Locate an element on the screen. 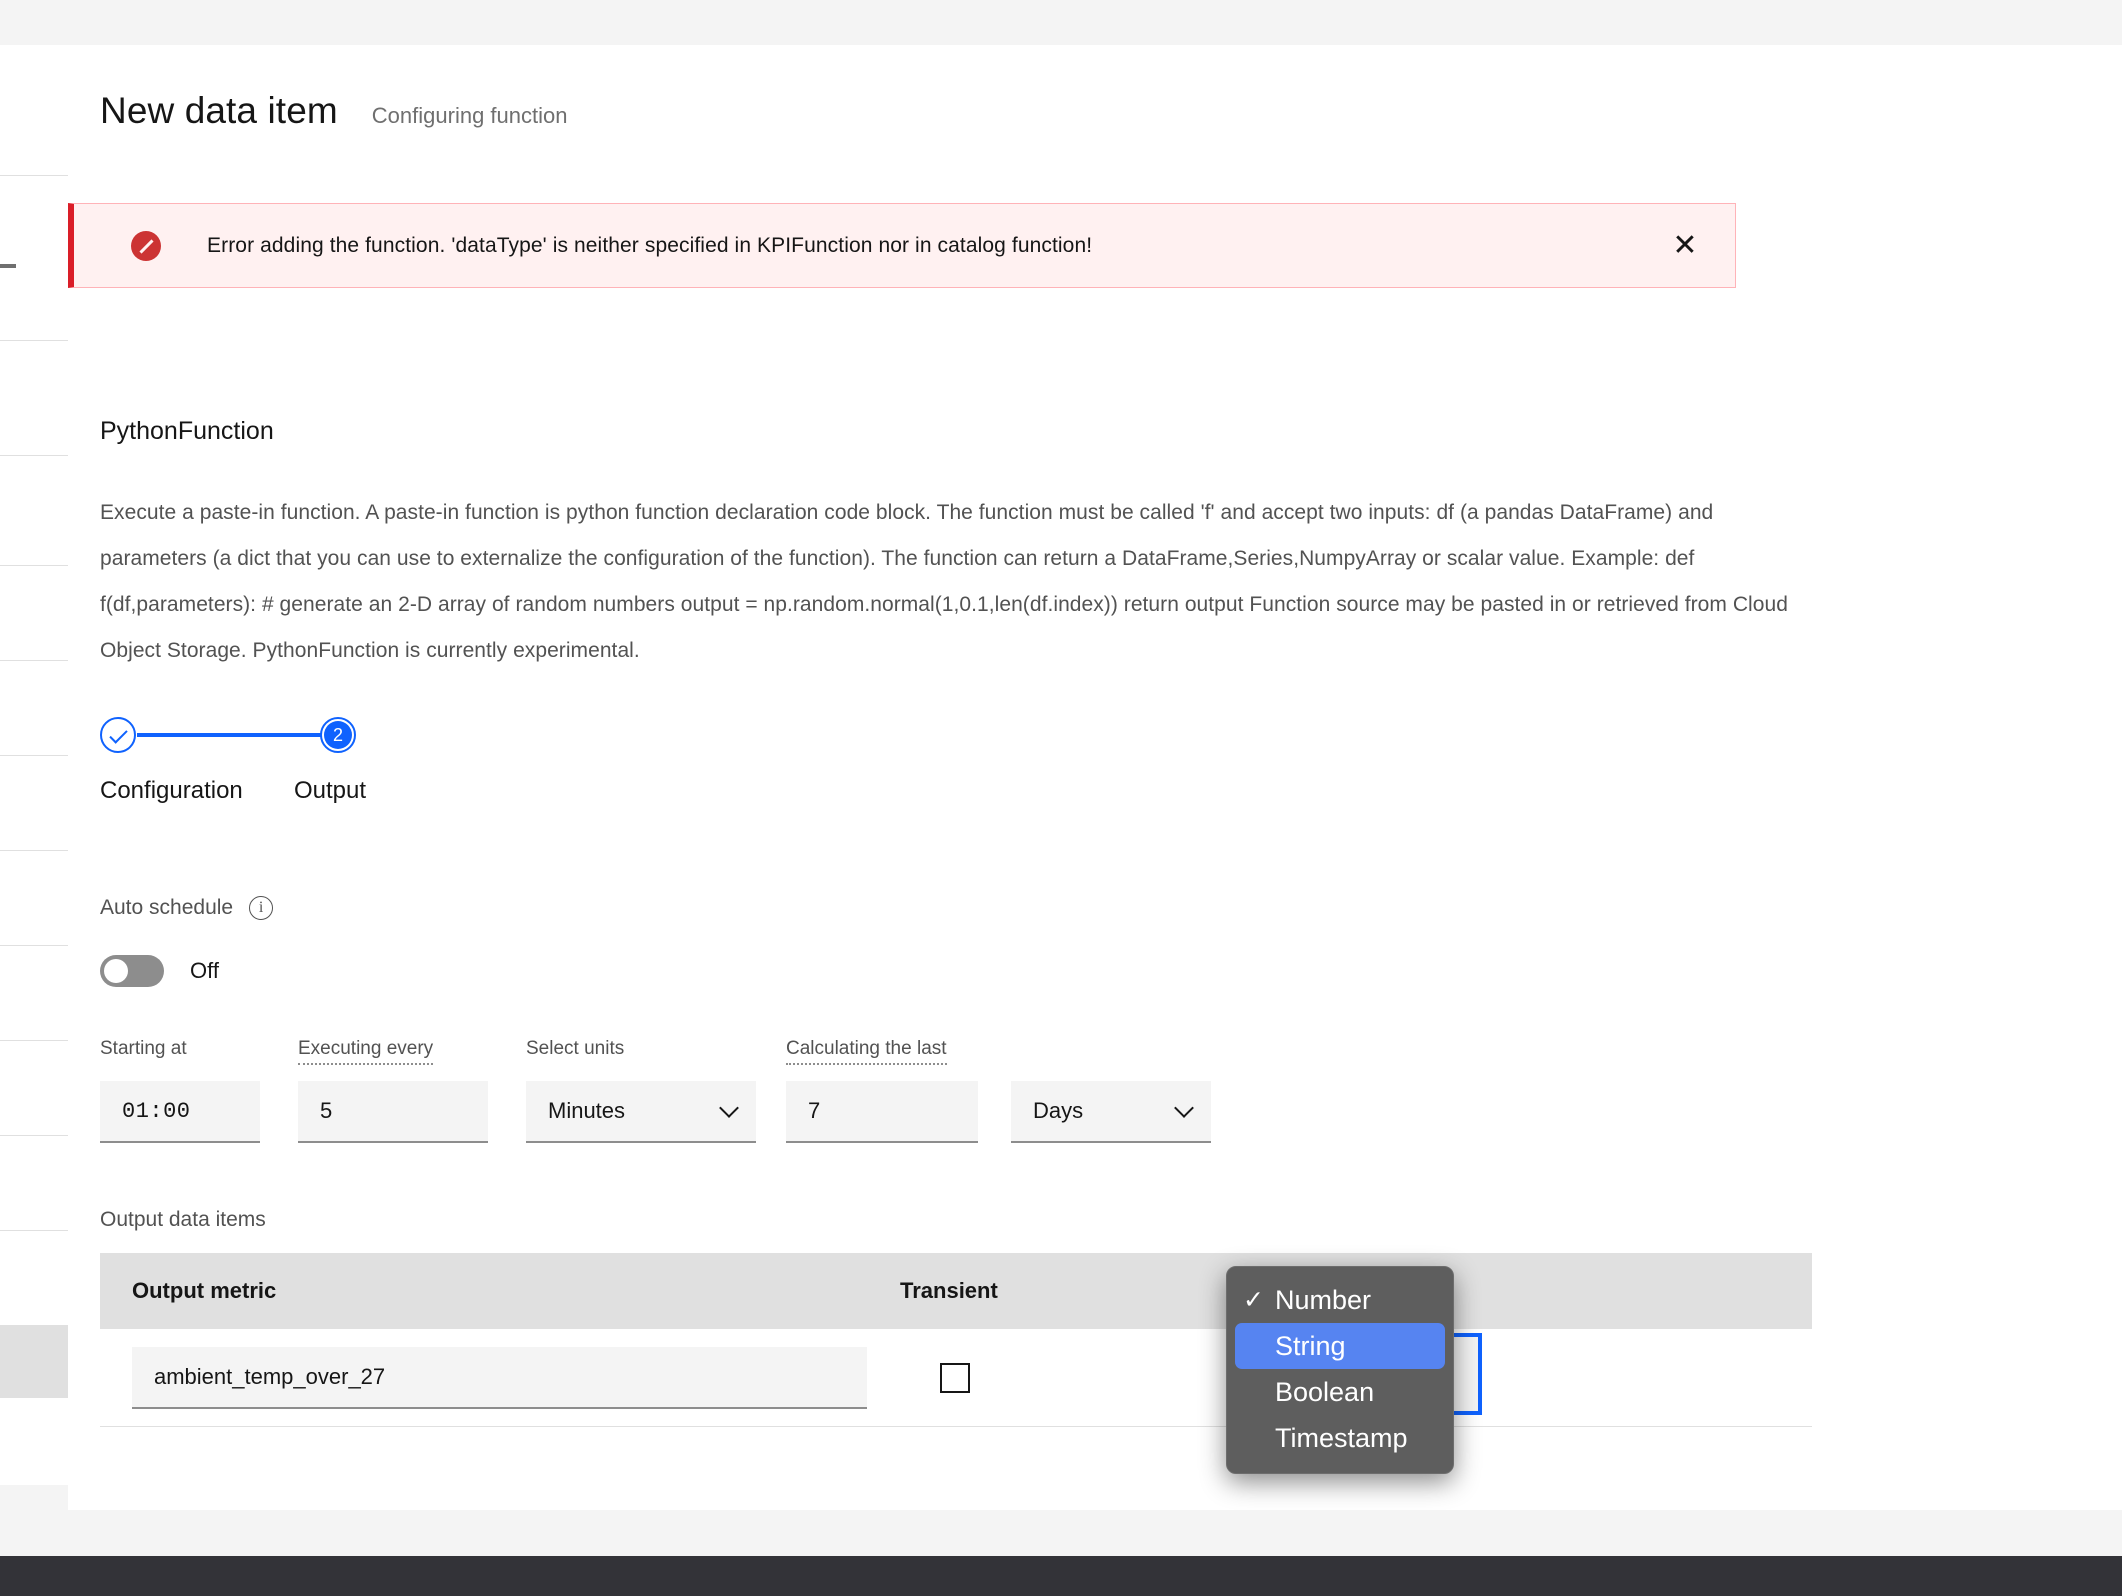 Image resolution: width=2122 pixels, height=1596 pixels. page-title: New data item is located at coordinates (219, 110).